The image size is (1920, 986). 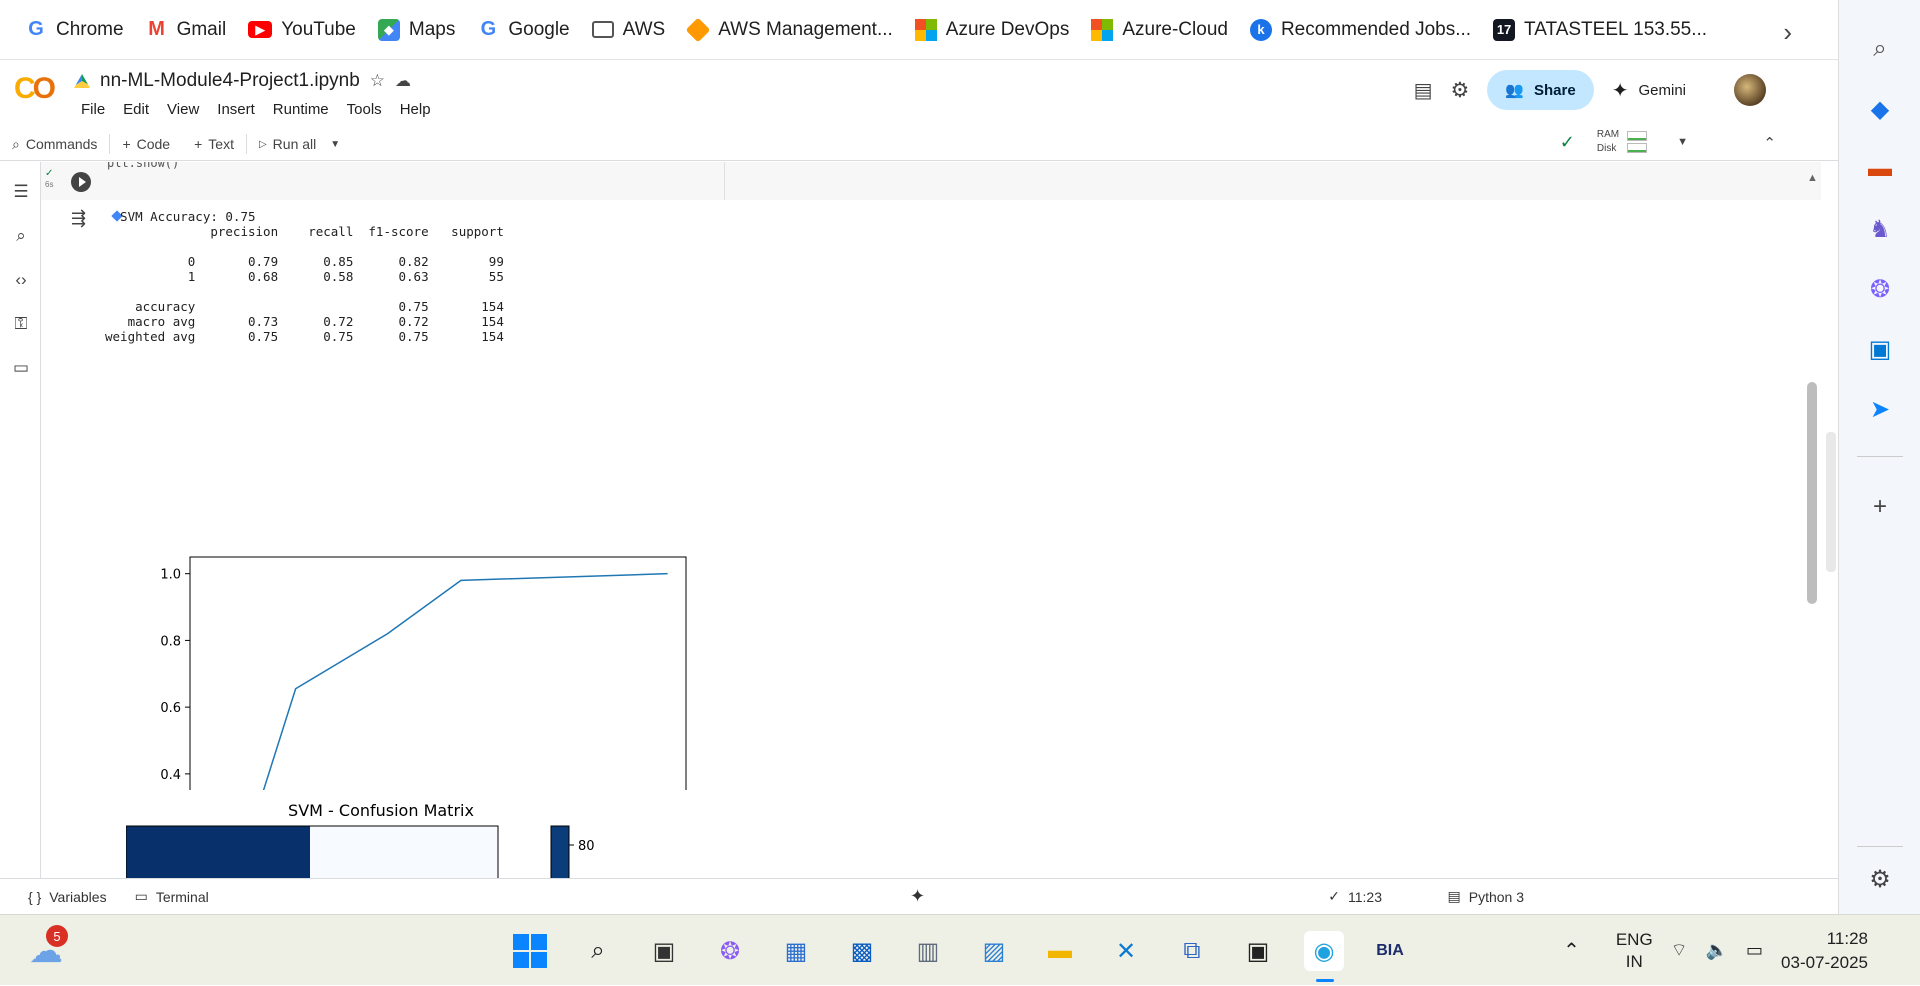 What do you see at coordinates (1126, 951) in the screenshot?
I see `vscode-icon: ✕` at bounding box center [1126, 951].